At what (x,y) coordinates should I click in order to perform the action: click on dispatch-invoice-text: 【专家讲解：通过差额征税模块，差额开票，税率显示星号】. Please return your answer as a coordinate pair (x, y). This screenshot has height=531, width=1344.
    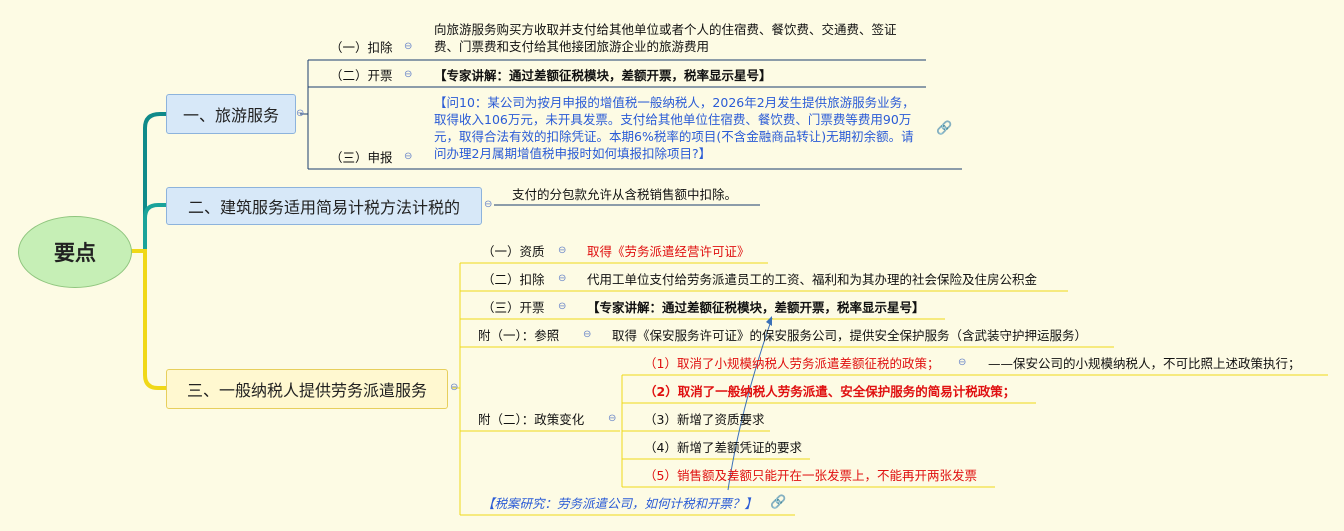
    Looking at the image, I should click on (756, 307).